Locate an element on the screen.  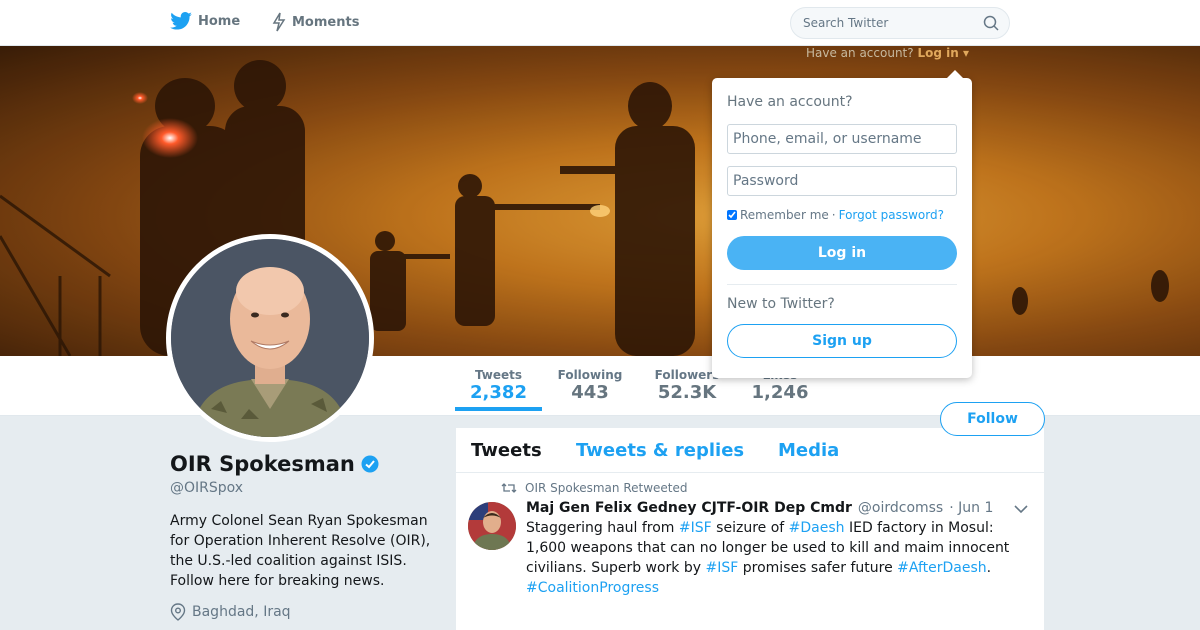
username-field is located at coordinates (842, 139).